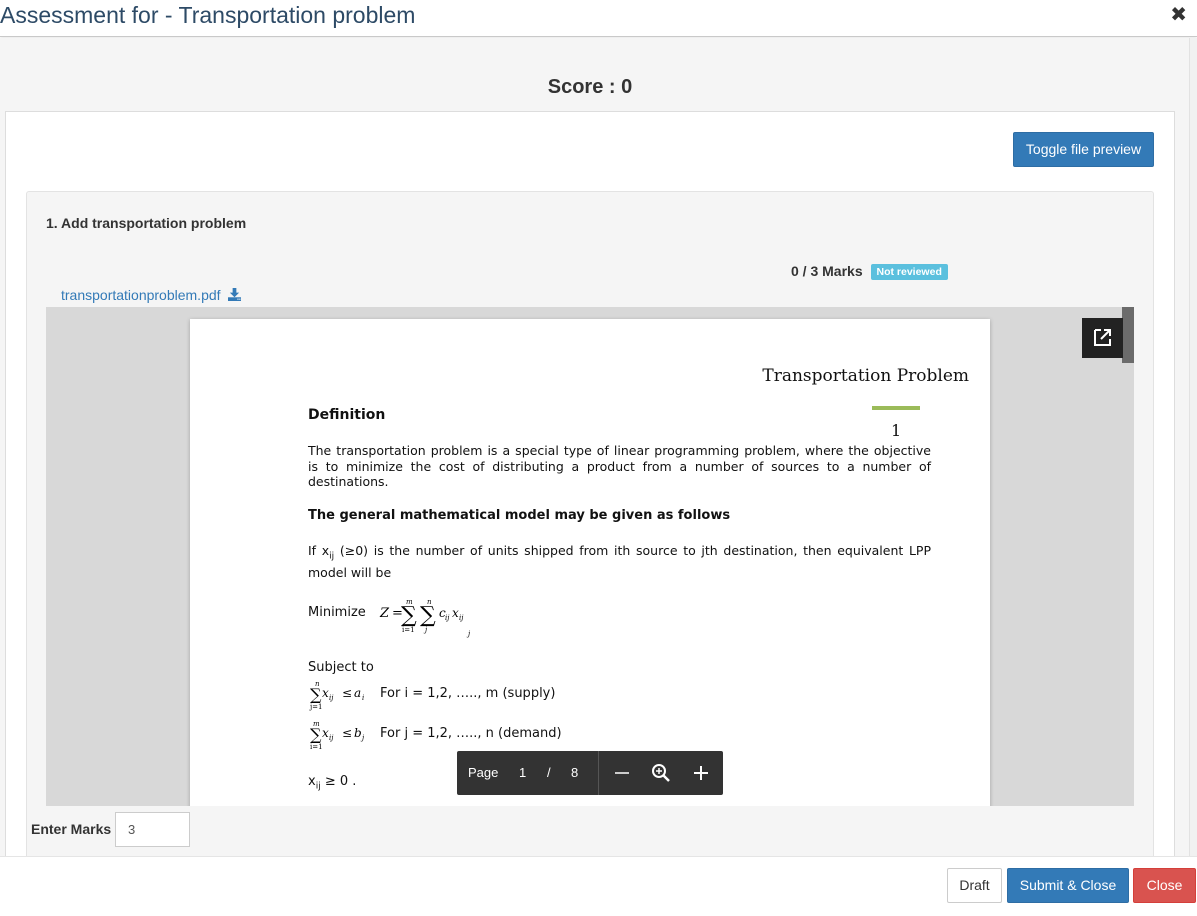  Describe the element at coordinates (974, 885) in the screenshot. I see `draft-button: Draft` at that location.